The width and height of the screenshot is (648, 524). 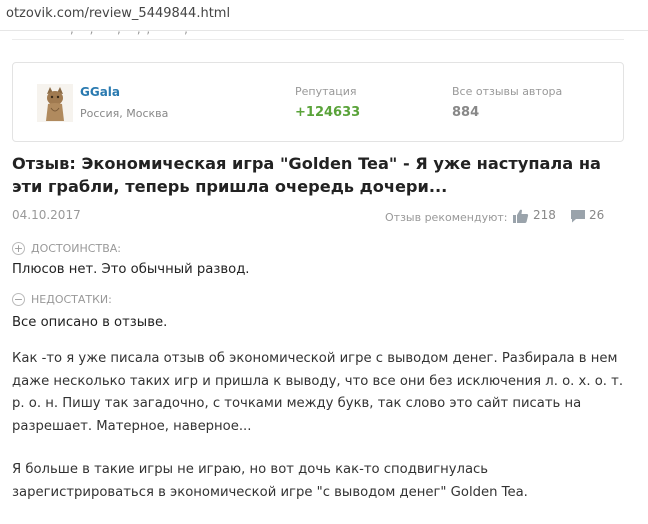 What do you see at coordinates (578, 215) in the screenshot?
I see `comment-icon` at bounding box center [578, 215].